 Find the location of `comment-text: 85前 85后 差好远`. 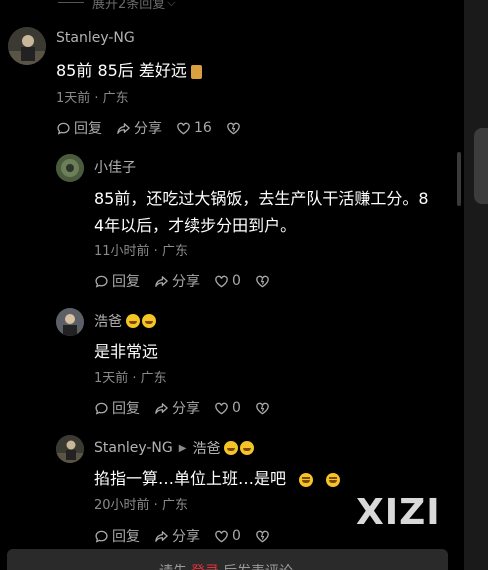

comment-text: 85前 85后 差好远 is located at coordinates (129, 70).